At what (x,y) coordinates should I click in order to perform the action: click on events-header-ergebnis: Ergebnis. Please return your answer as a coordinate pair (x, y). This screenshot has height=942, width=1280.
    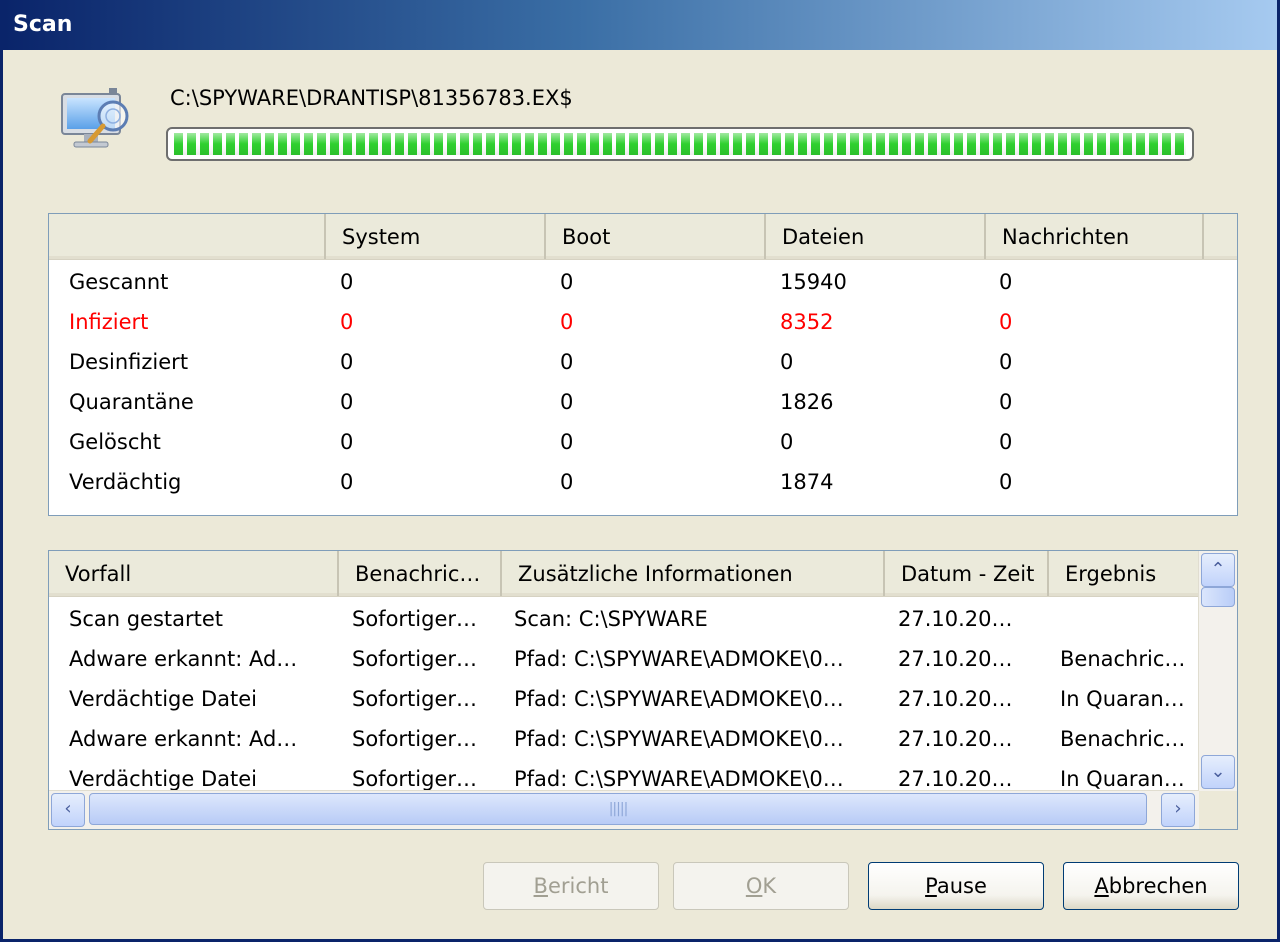
    Looking at the image, I should click on (1123, 573).